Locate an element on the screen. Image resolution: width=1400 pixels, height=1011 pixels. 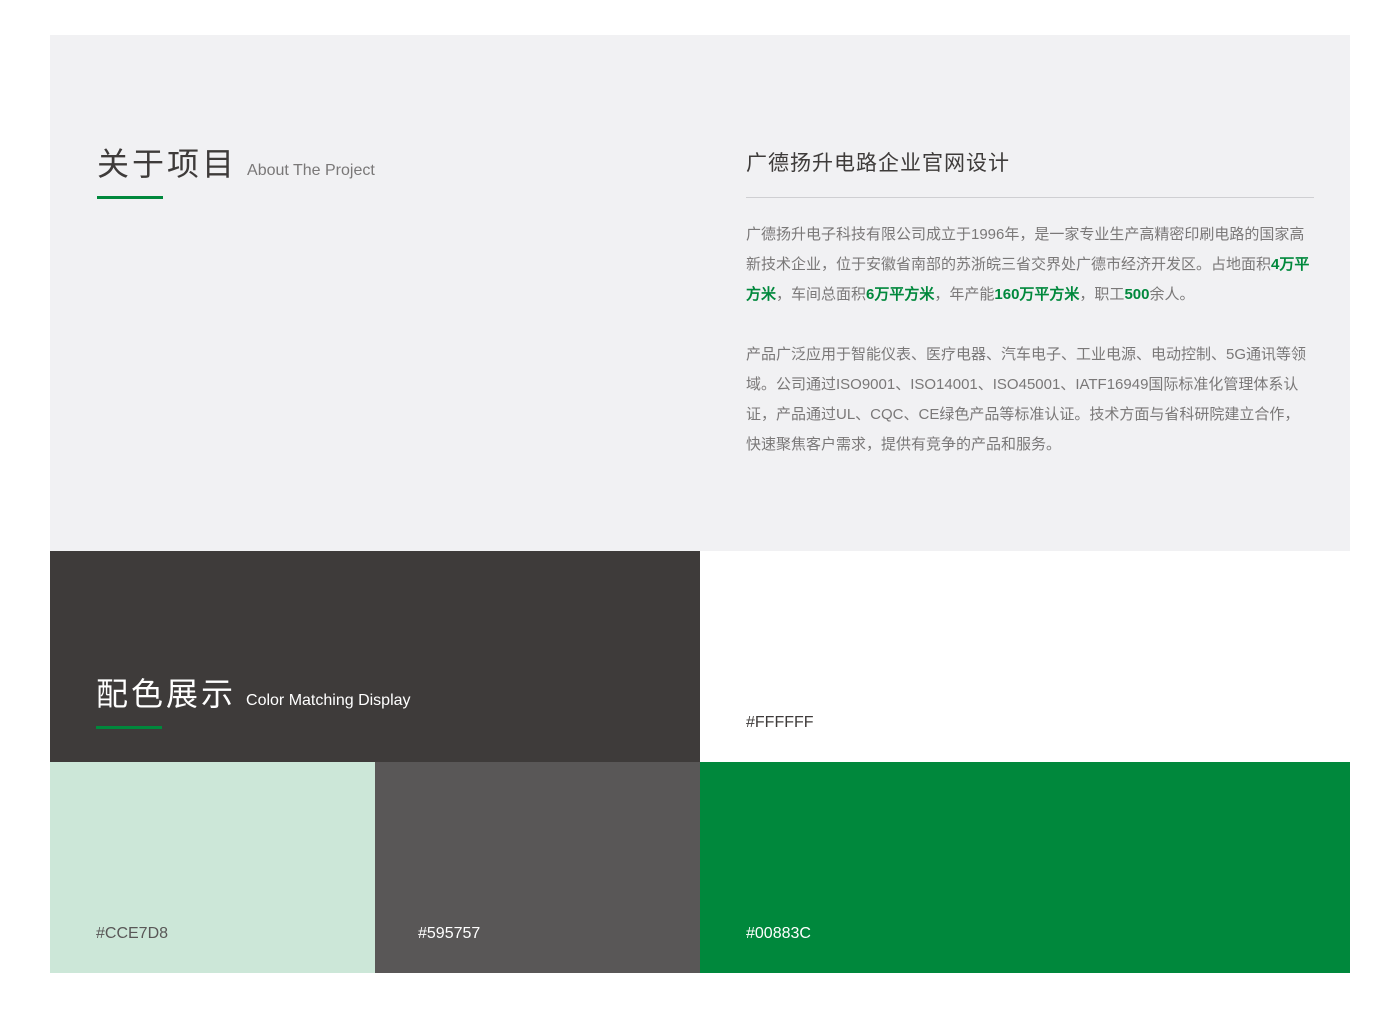
highlight-staff: 500 is located at coordinates (1137, 294).